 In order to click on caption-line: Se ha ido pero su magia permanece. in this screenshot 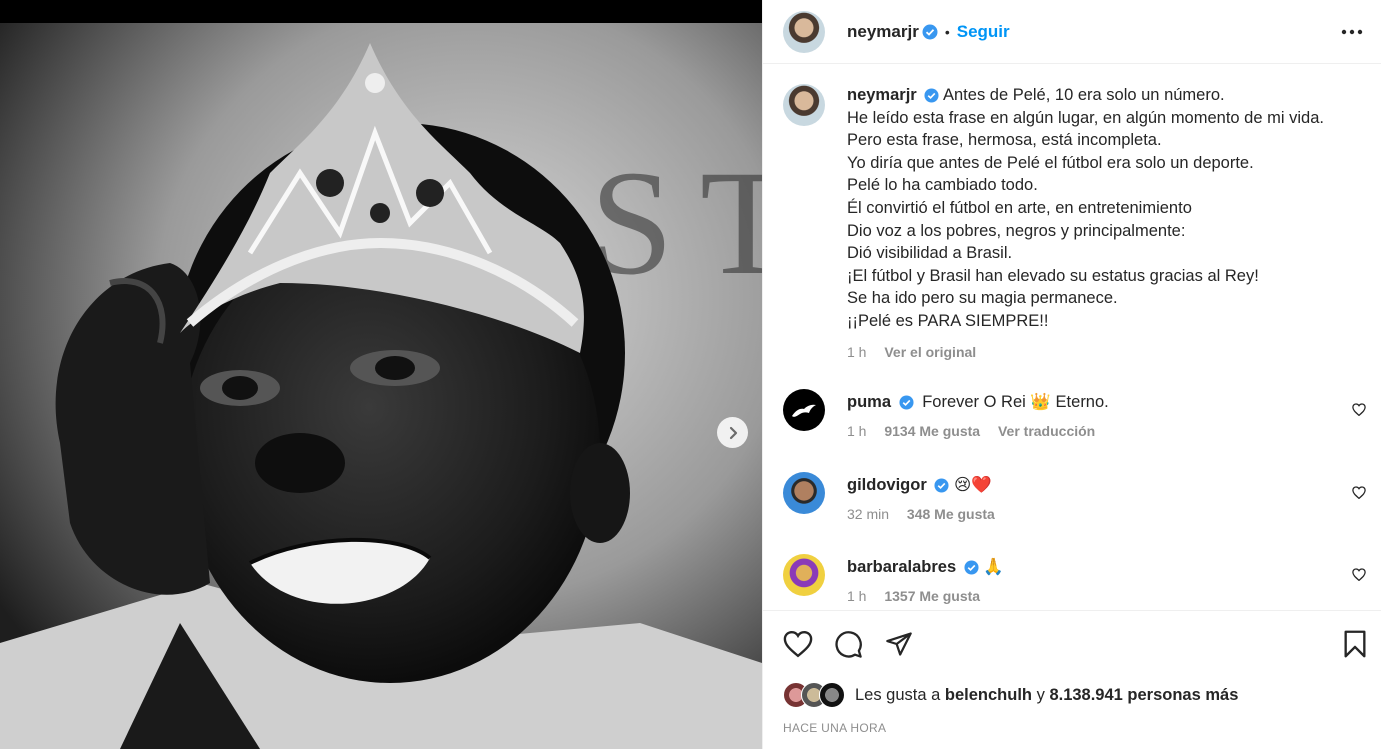, I will do `click(982, 298)`.